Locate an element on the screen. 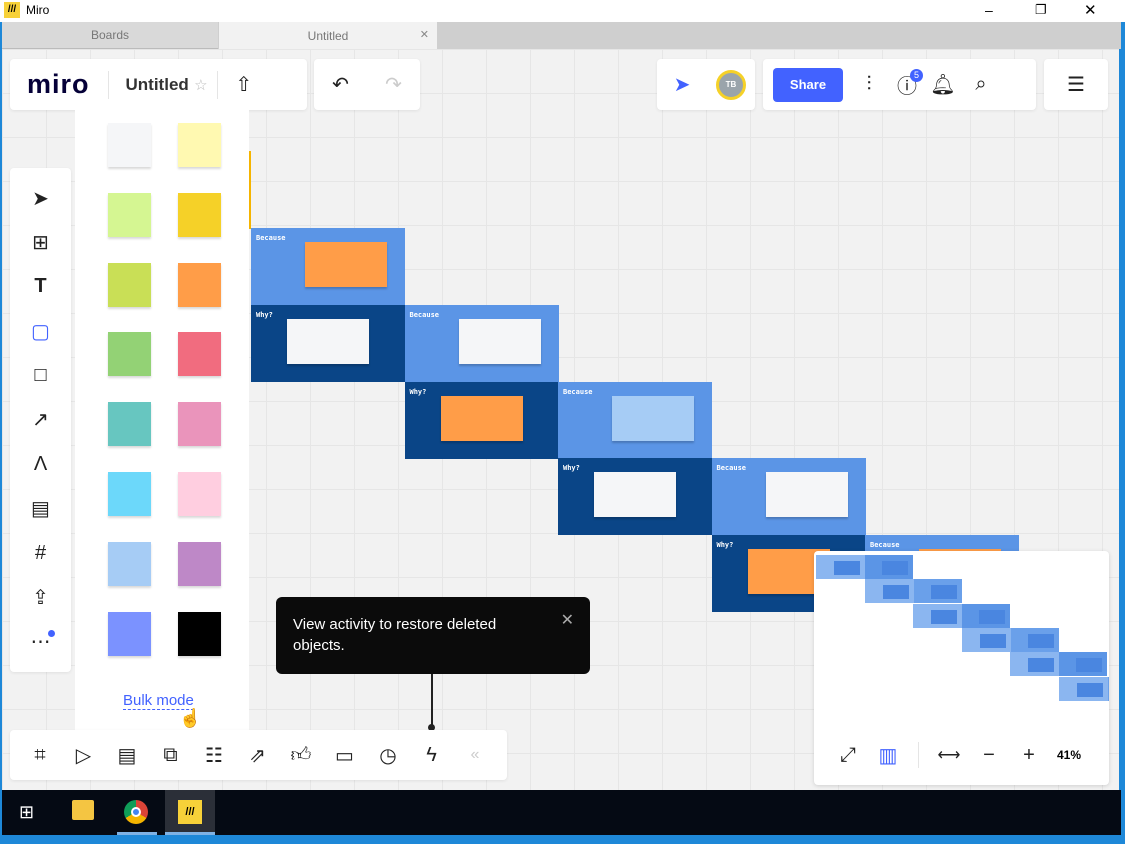 The image size is (1125, 844). window-title: Miro is located at coordinates (38, 10).